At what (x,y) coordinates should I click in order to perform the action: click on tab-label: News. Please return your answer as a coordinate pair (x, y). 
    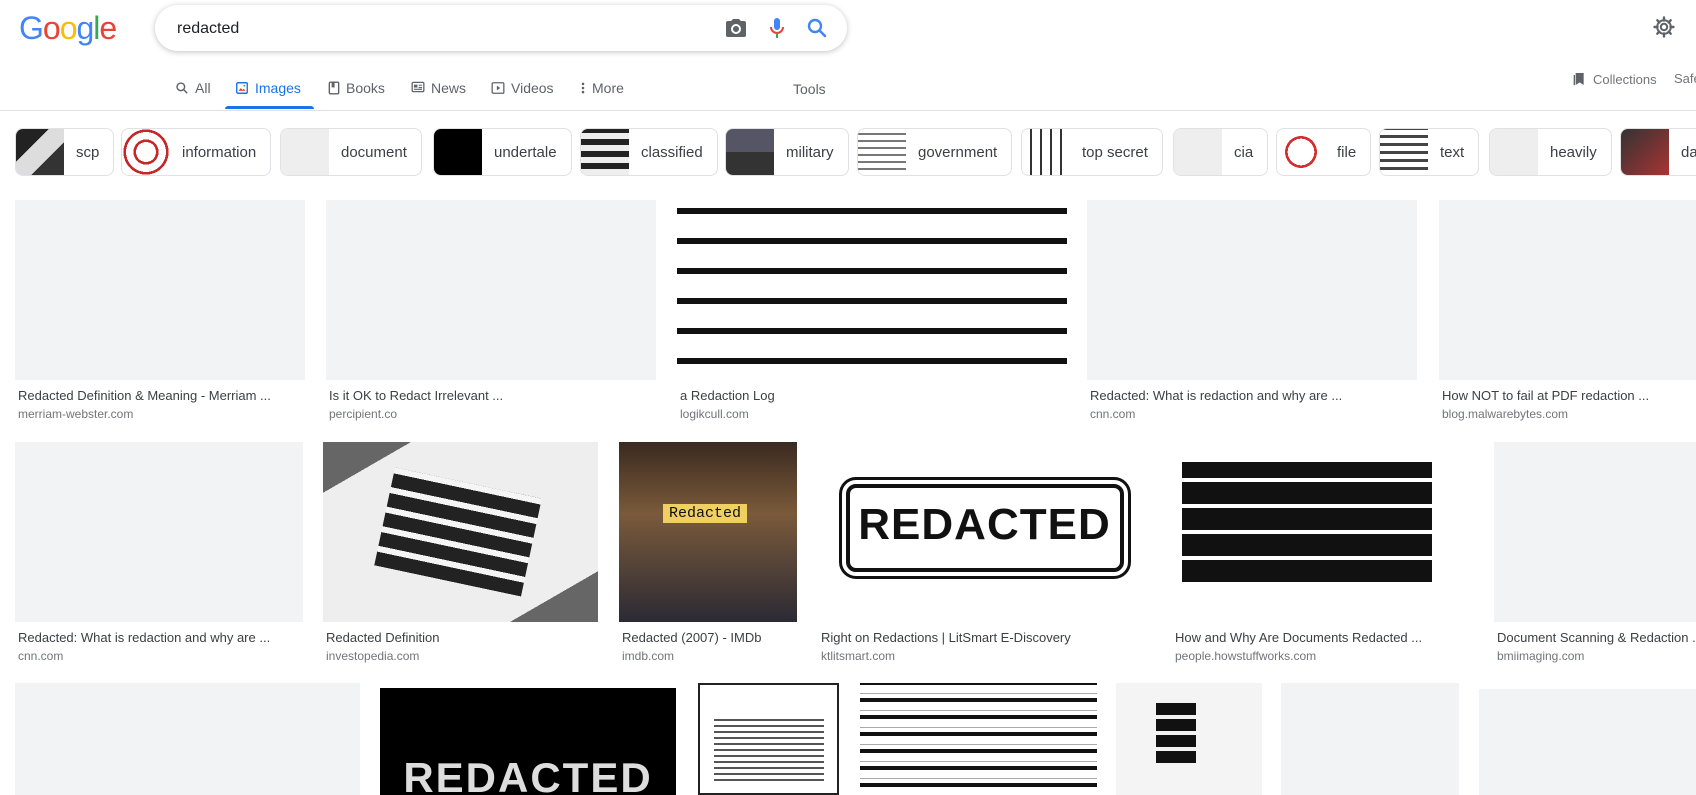
    Looking at the image, I should click on (449, 88).